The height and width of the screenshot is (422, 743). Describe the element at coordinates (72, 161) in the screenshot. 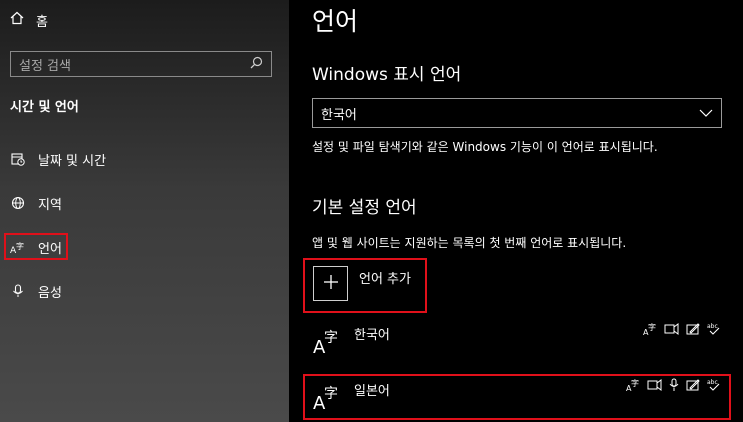

I see `sidebar-item-label: 날짜 및 시간` at that location.